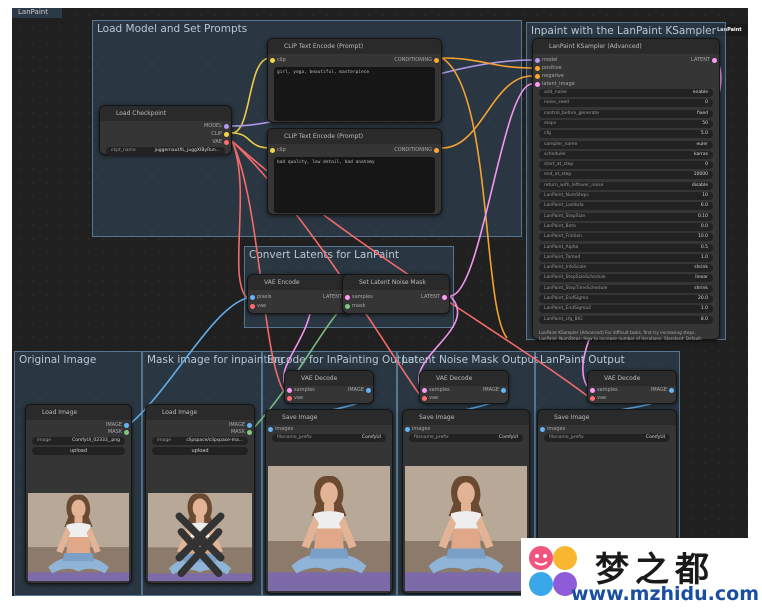 The height and width of the screenshot is (610, 762). Describe the element at coordinates (548, 68) in the screenshot. I see `input-positive: positive` at that location.